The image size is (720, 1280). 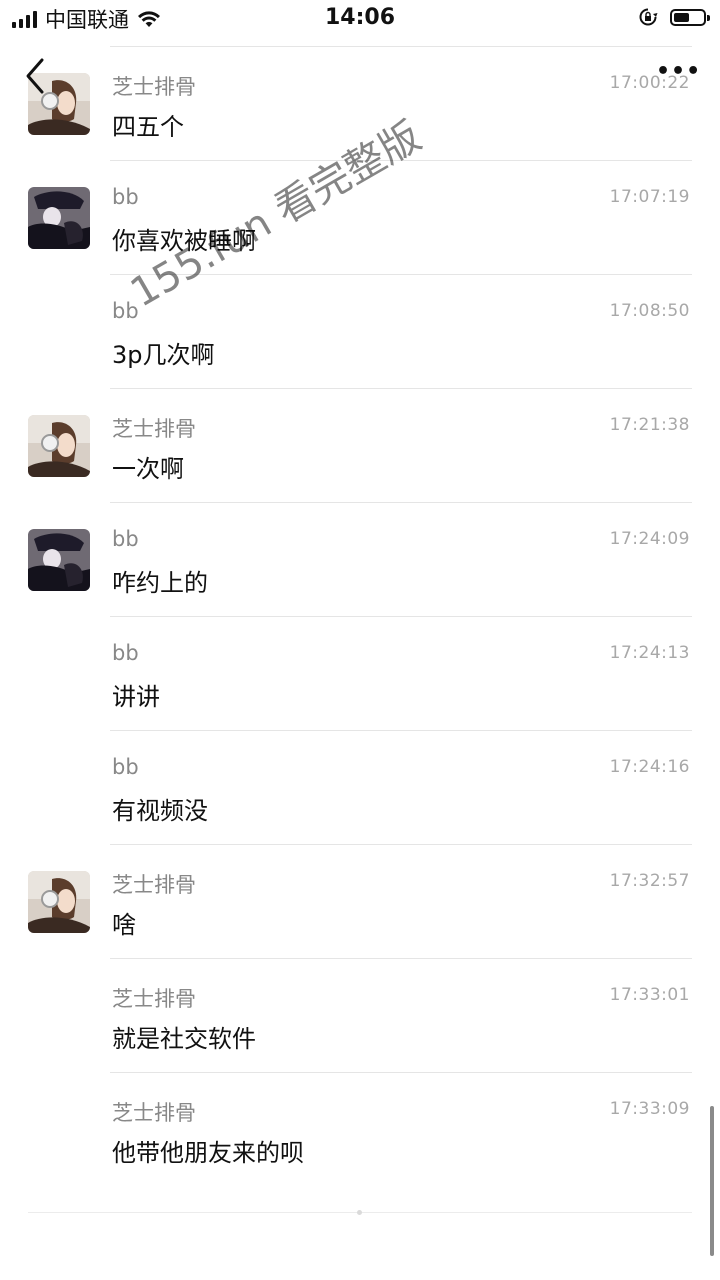 What do you see at coordinates (360, 218) in the screenshot?
I see `message-item: bb 17:07:19 你喜欢被睡啊` at bounding box center [360, 218].